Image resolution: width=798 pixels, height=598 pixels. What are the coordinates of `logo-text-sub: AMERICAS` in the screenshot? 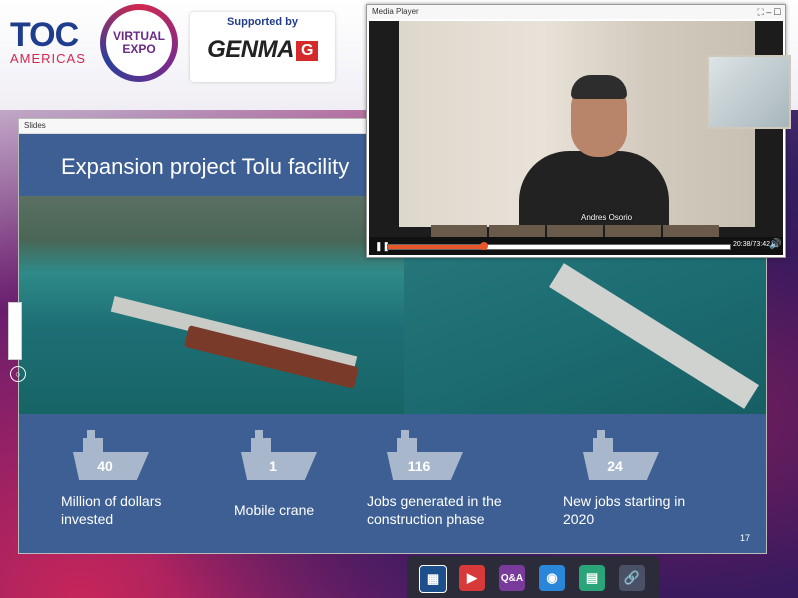 It's located at (48, 58).